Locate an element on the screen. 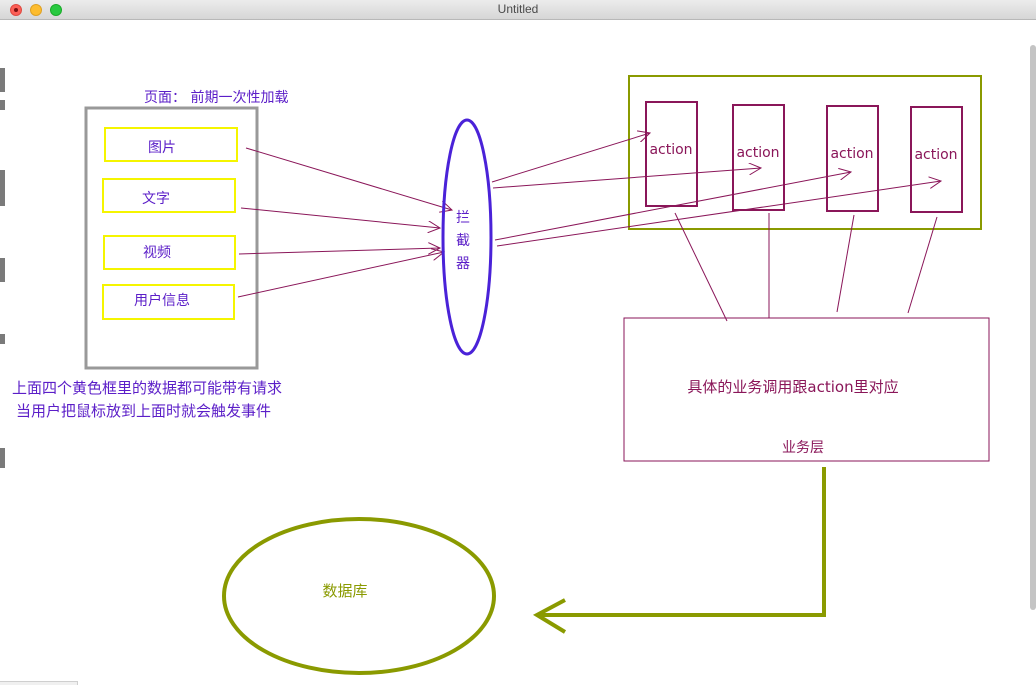  item-box-text: 文字 is located at coordinates (169, 195).